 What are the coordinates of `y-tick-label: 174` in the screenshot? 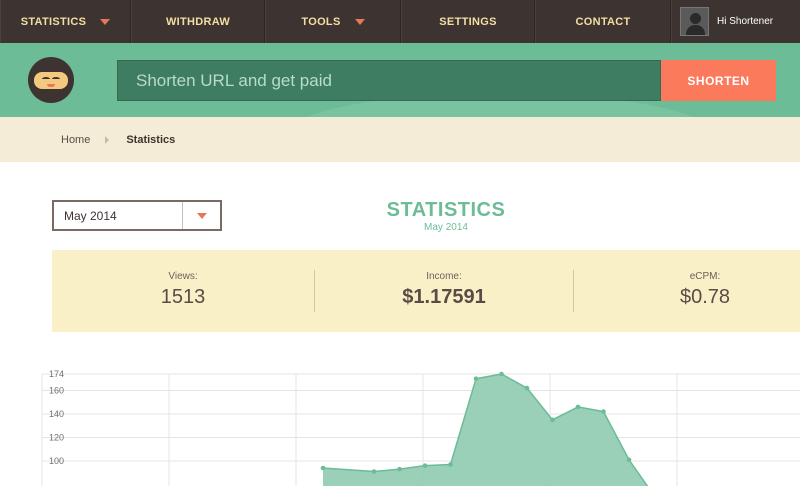 It's located at (56, 374).